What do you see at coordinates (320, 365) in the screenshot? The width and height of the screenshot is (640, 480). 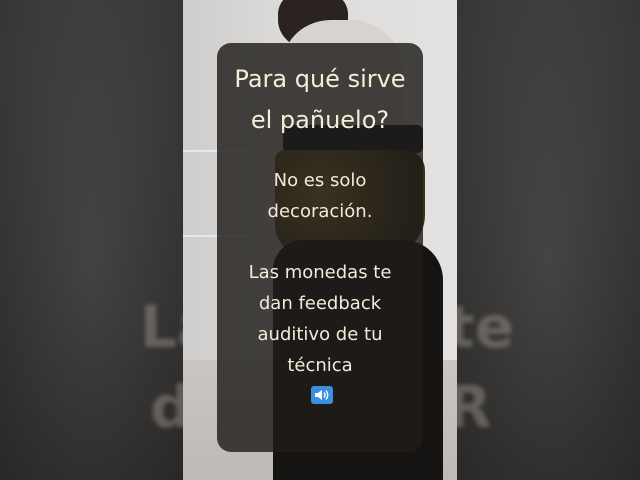 I see `paragraph-line: técnica` at bounding box center [320, 365].